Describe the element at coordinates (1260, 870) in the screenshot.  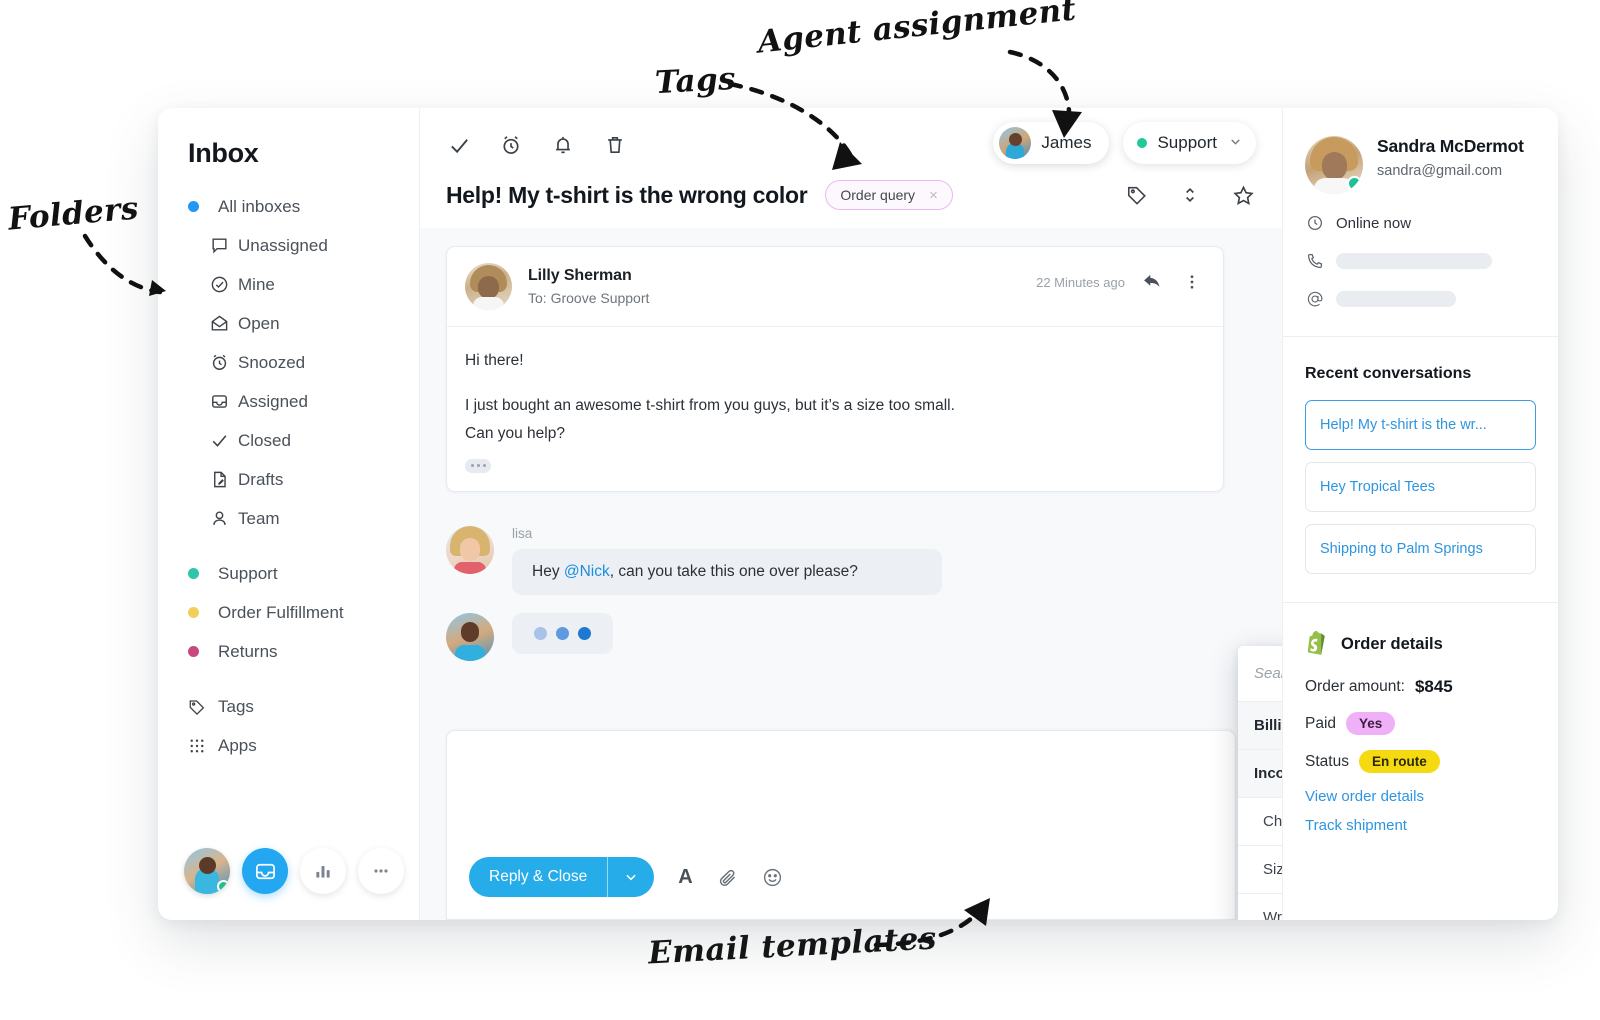
I see `instant-reply-item: Sizing incorrect` at that location.